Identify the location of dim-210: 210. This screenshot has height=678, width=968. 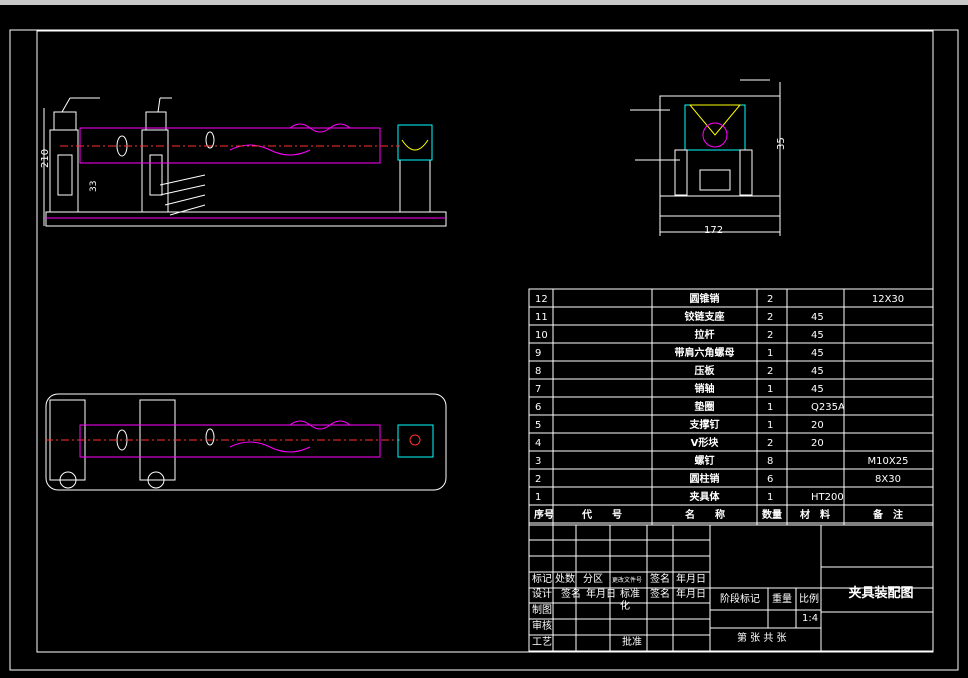
(45, 158).